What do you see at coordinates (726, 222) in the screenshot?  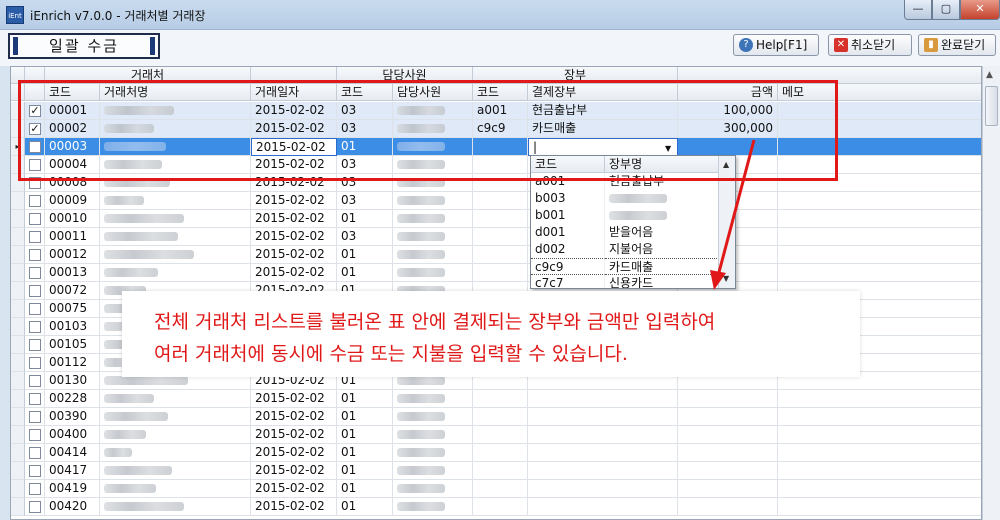 I see `dropdown-scrollbar: ▲ ▼` at bounding box center [726, 222].